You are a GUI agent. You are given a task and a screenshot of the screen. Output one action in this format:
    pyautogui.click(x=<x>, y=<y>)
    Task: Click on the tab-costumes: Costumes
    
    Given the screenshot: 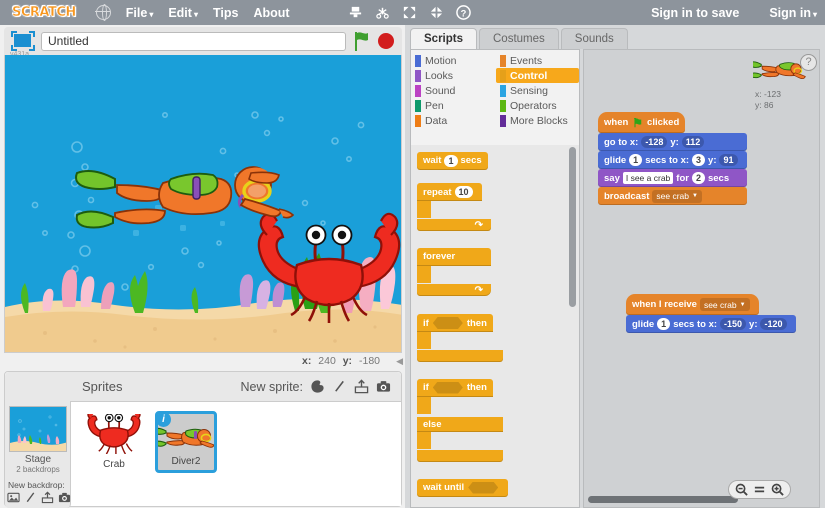 What is the action you would take?
    pyautogui.click(x=519, y=38)
    